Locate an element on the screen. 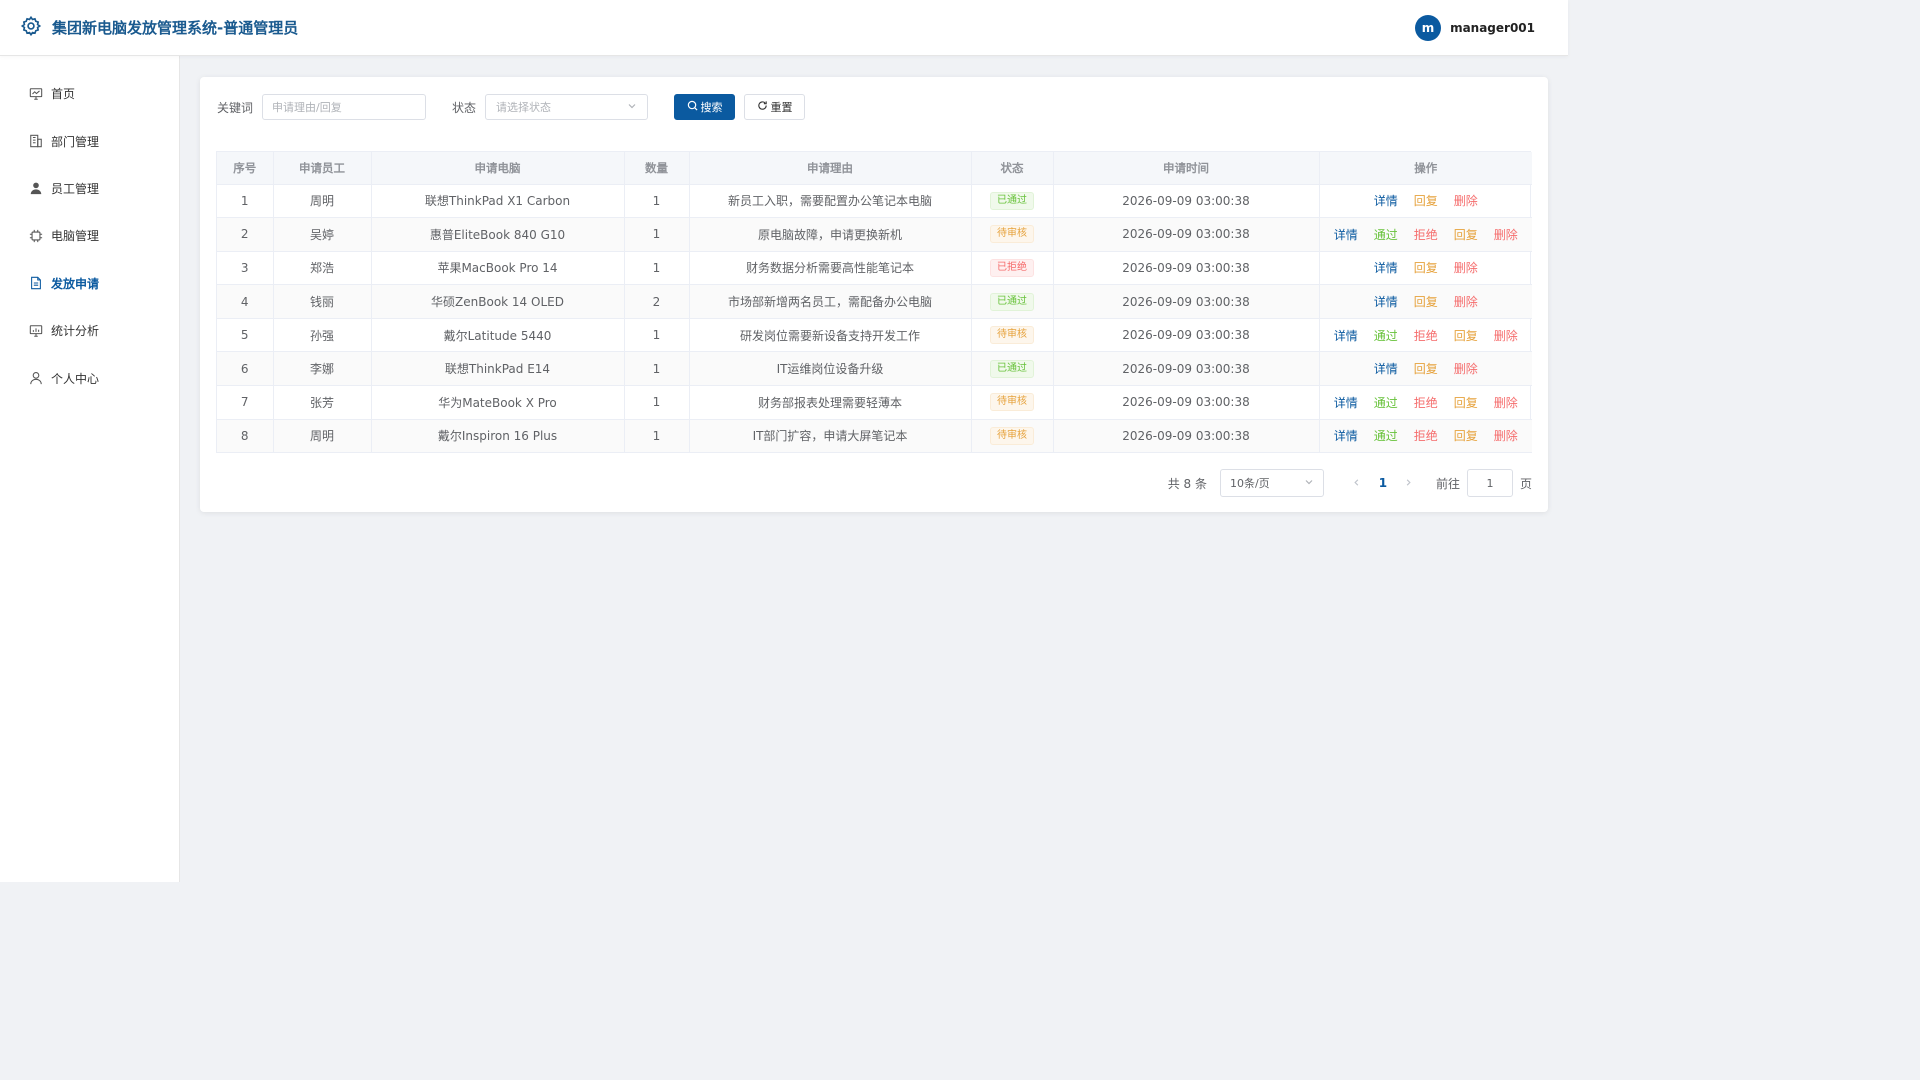 The image size is (1920, 1080). table-header-row: 序号 申请员工 申请电脑 数量 申请理由 状态 申请时间 操作 is located at coordinates (874, 168).